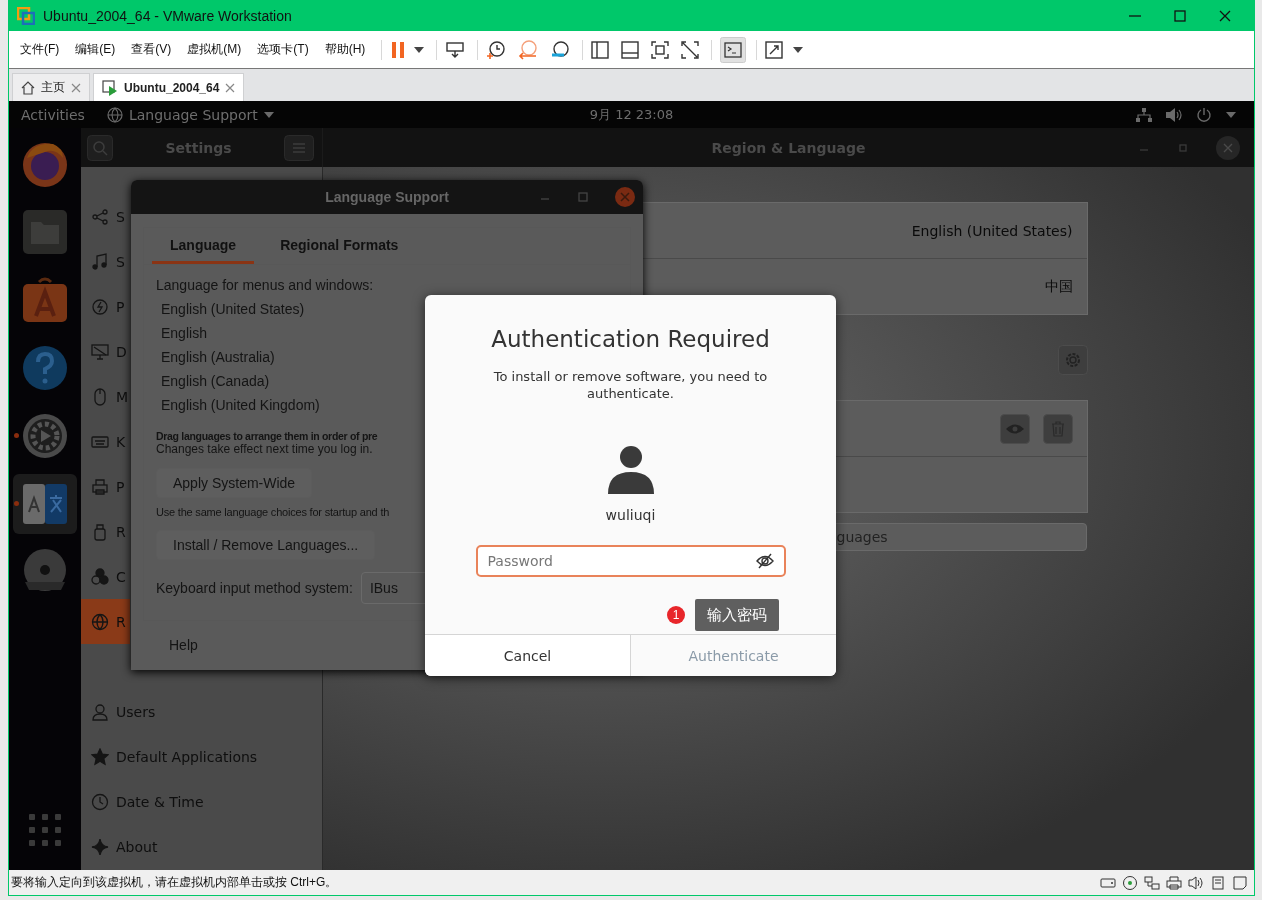  Describe the element at coordinates (630, 515) in the screenshot. I see `user-name: wuliuqi` at that location.